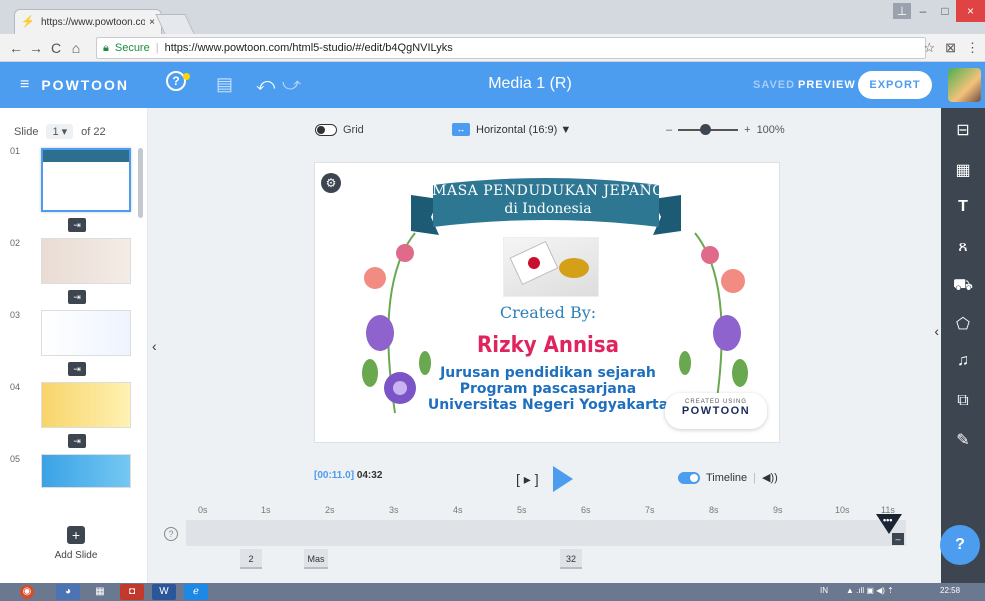  I want to click on timeline-toggle, so click(689, 477).